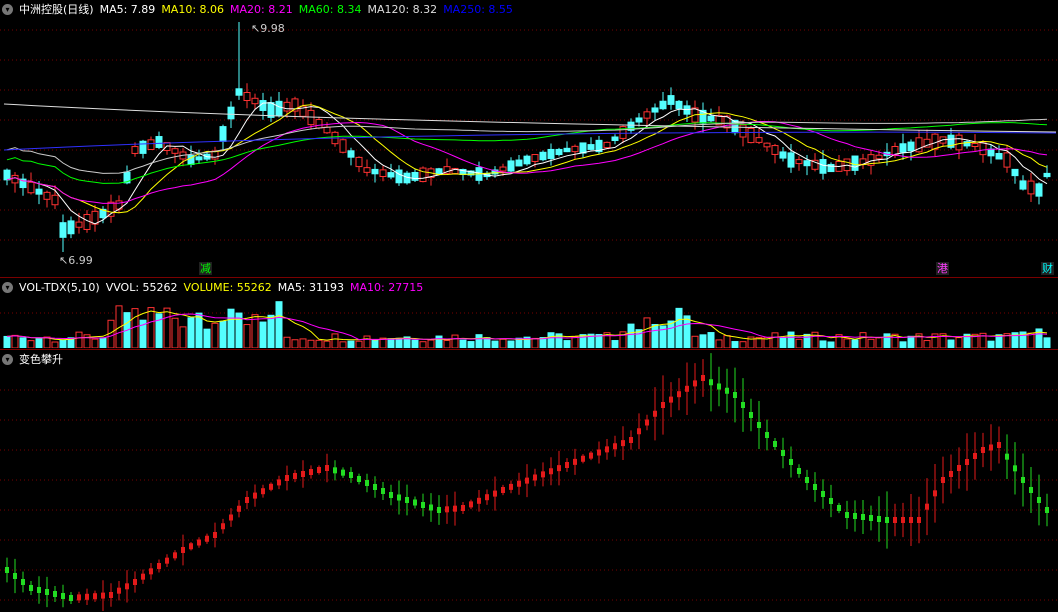 Image resolution: width=1058 pixels, height=612 pixels. What do you see at coordinates (1047, 268) in the screenshot?
I see `event-tag-cai: 财` at bounding box center [1047, 268].